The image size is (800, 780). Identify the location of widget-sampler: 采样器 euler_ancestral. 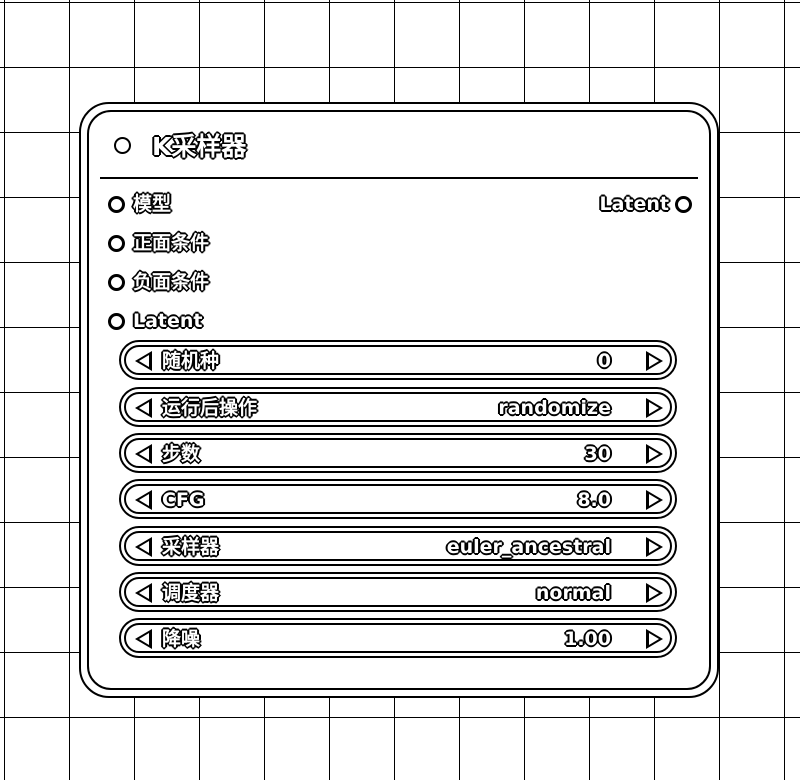
(398, 546).